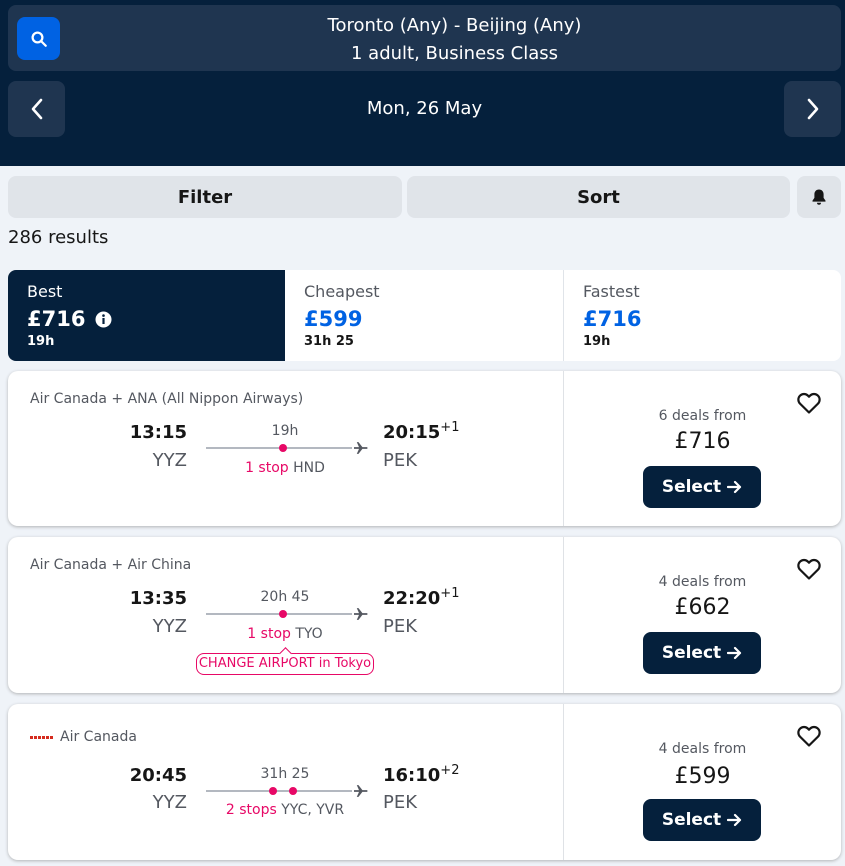 This screenshot has height=866, width=845. What do you see at coordinates (285, 774) in the screenshot?
I see `flight-duration: 31h 25` at bounding box center [285, 774].